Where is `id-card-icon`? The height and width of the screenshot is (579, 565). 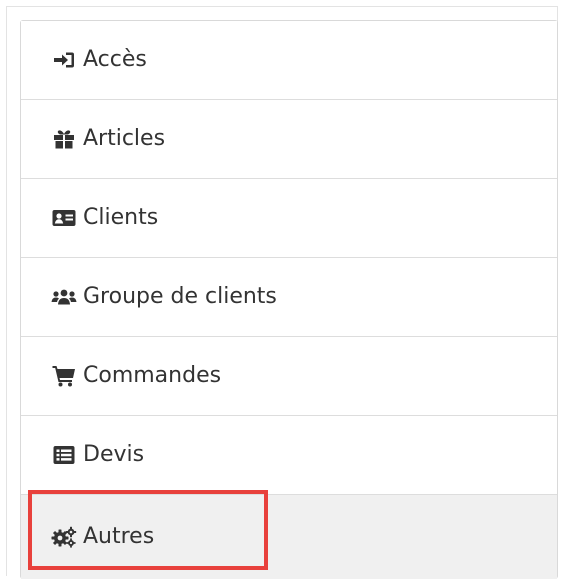 id-card-icon is located at coordinates (64, 218).